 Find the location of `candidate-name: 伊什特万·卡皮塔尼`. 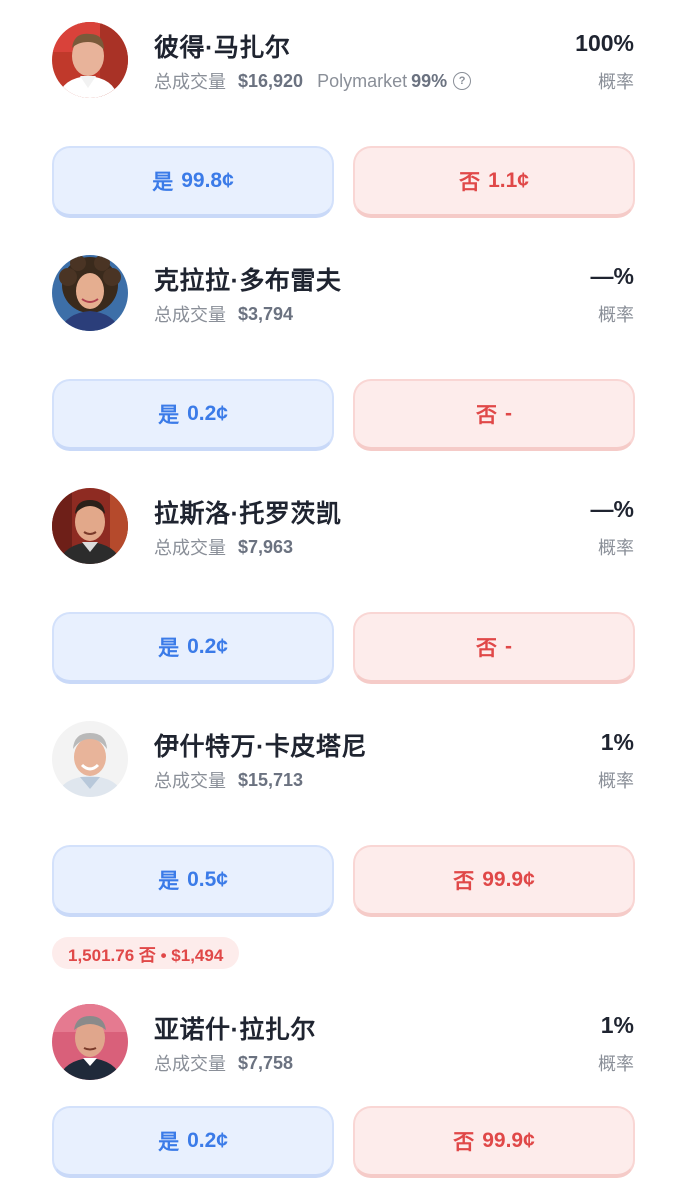

candidate-name: 伊什特万·卡皮塔尼 is located at coordinates (260, 745).